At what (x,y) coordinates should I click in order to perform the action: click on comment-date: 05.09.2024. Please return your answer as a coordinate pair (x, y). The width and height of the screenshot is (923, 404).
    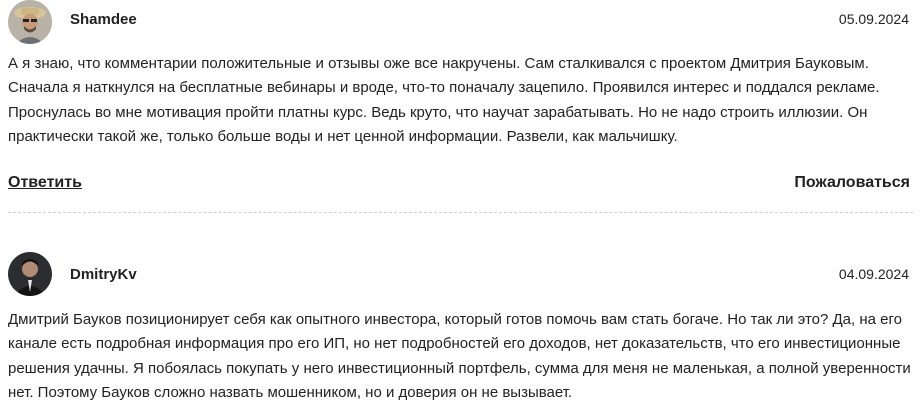
    Looking at the image, I should click on (873, 19).